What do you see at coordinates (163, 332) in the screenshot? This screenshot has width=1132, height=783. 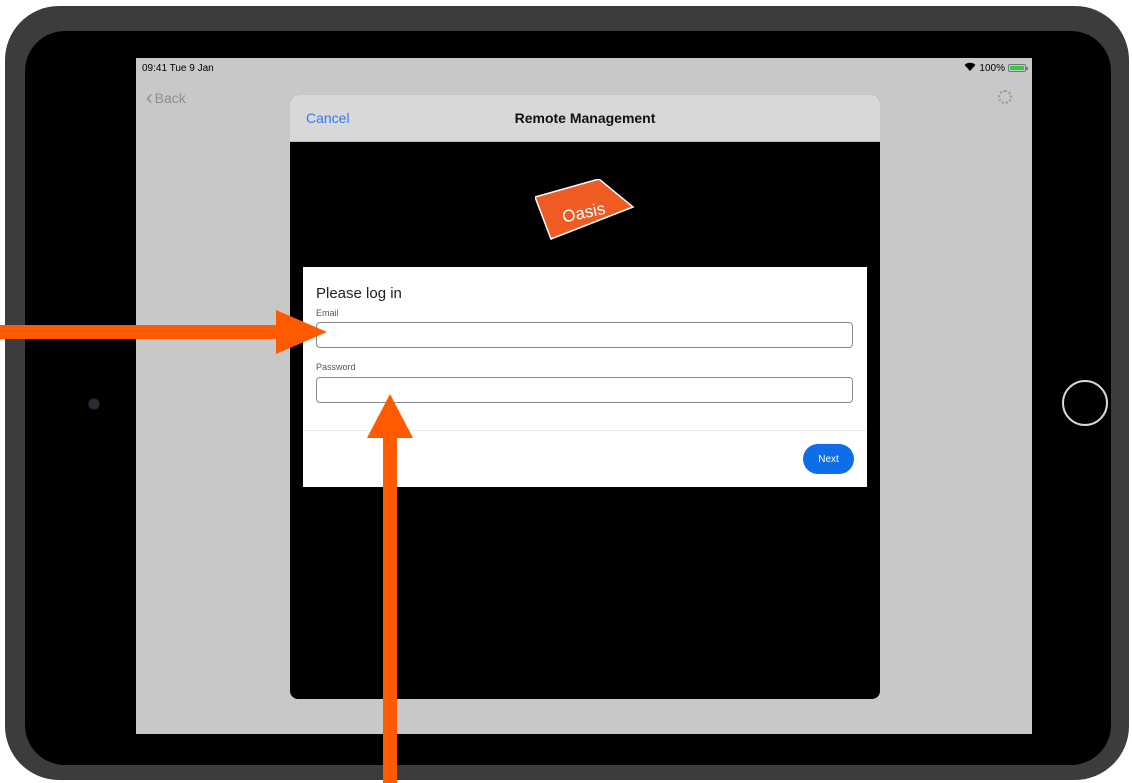 I see `arrow-right-icon` at bounding box center [163, 332].